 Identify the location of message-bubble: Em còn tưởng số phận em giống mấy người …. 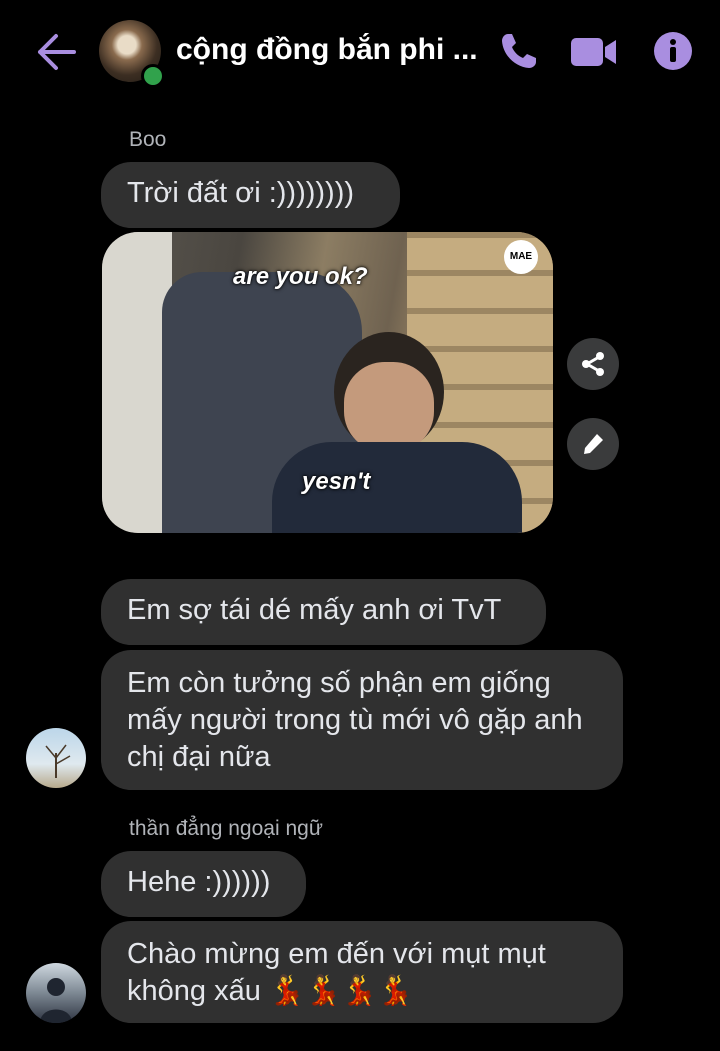
(362, 720).